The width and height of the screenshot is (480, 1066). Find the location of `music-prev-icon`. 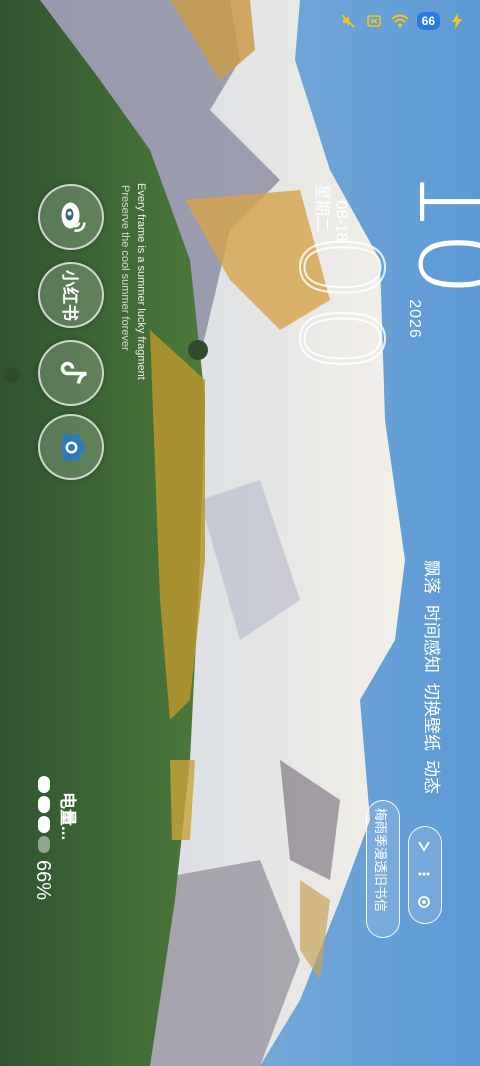

music-prev-icon is located at coordinates (424, 846).